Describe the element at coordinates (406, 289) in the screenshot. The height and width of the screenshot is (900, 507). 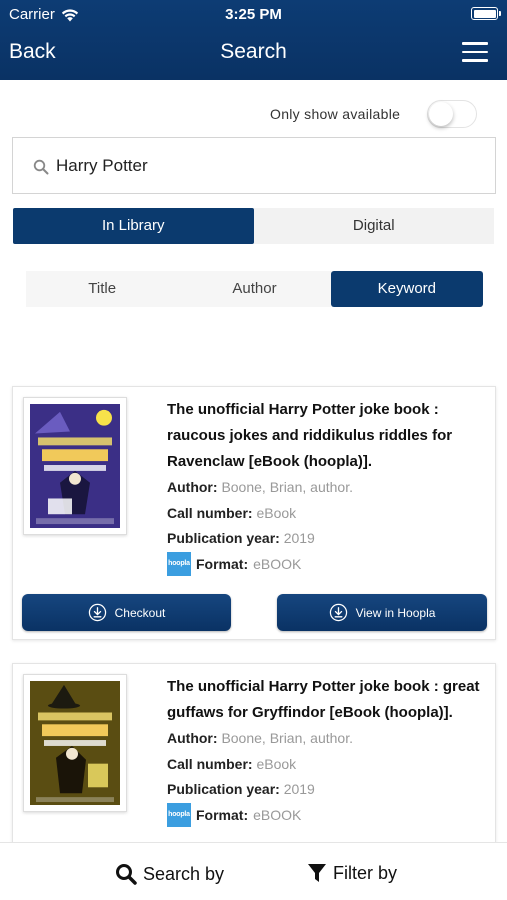
I see `tab-keyword: Keyword` at that location.